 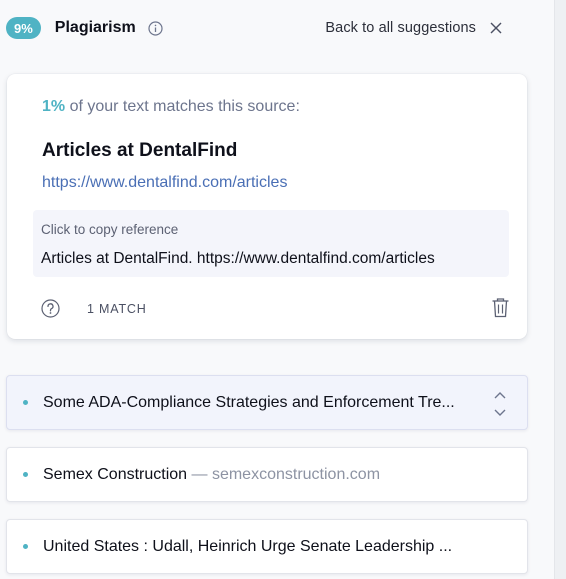 I want to click on match-count: 1 MATCH, so click(x=117, y=309).